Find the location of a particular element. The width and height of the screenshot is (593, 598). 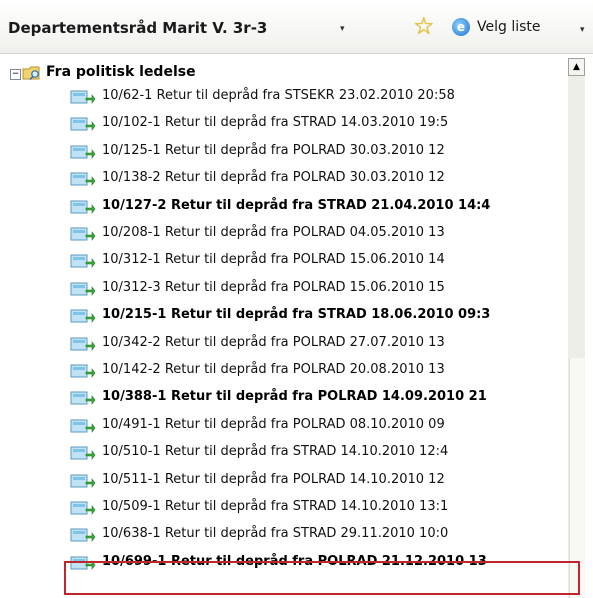

star-icon: ☆ is located at coordinates (424, 26).